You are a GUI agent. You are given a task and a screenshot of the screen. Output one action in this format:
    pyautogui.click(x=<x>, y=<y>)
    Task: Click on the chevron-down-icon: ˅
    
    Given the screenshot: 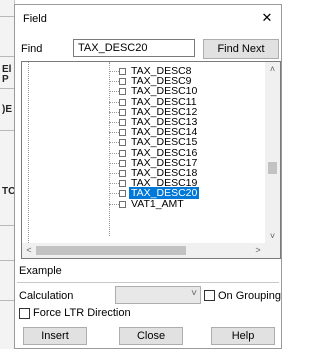 What is the action you would take?
    pyautogui.click(x=194, y=293)
    